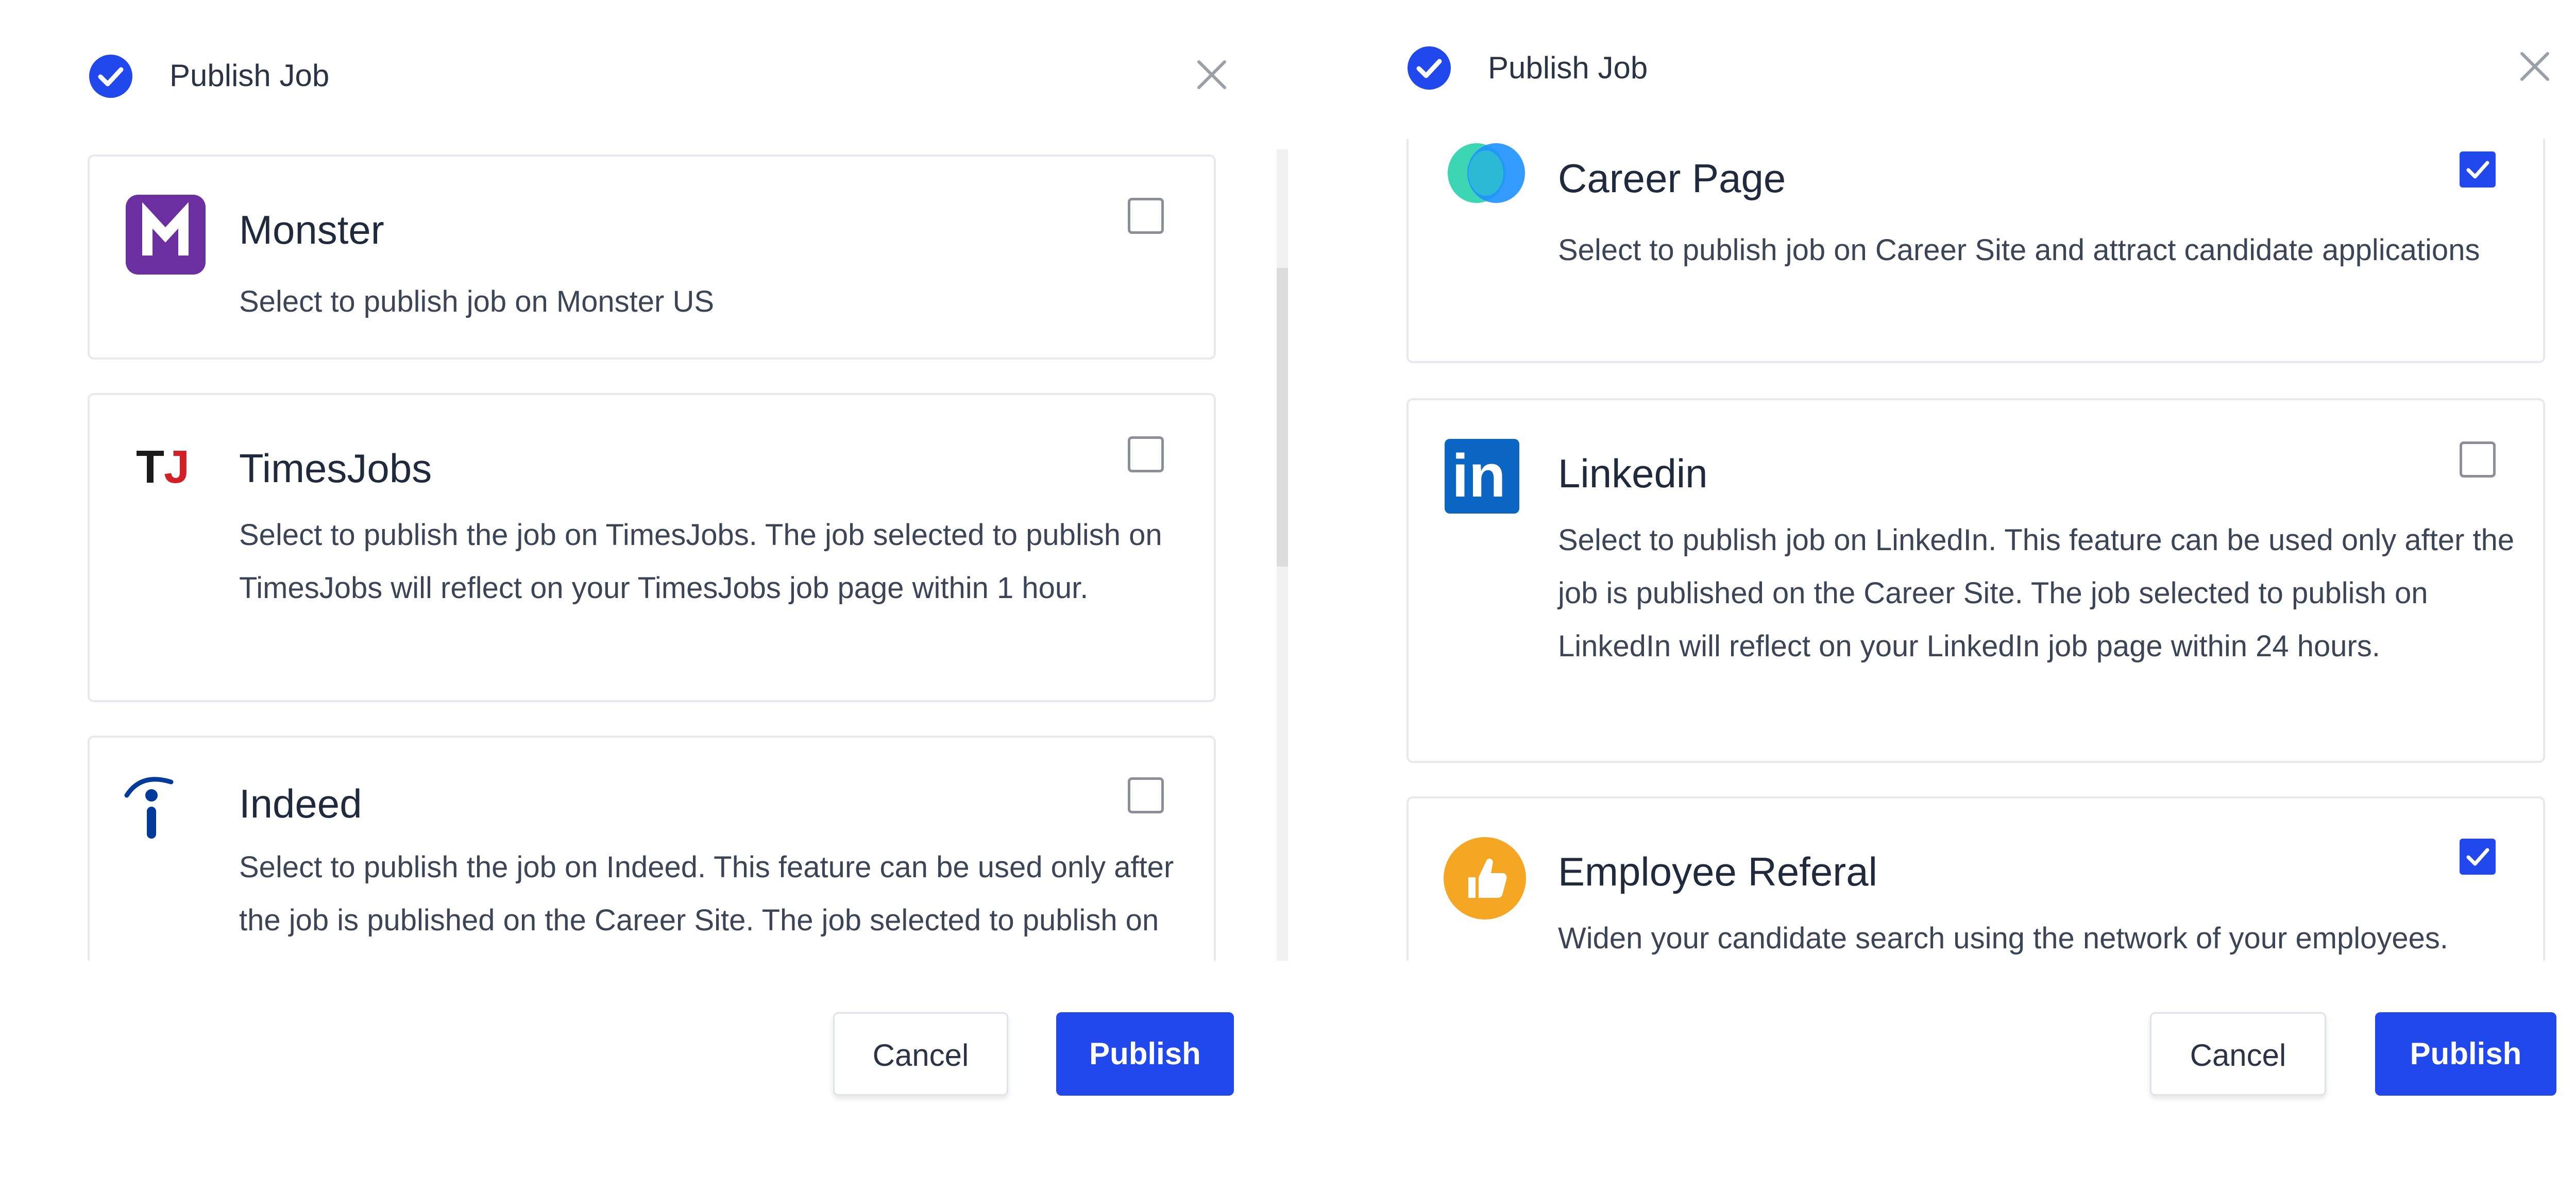  Describe the element at coordinates (1485, 878) in the screenshot. I see `employee-referral-logo` at that location.